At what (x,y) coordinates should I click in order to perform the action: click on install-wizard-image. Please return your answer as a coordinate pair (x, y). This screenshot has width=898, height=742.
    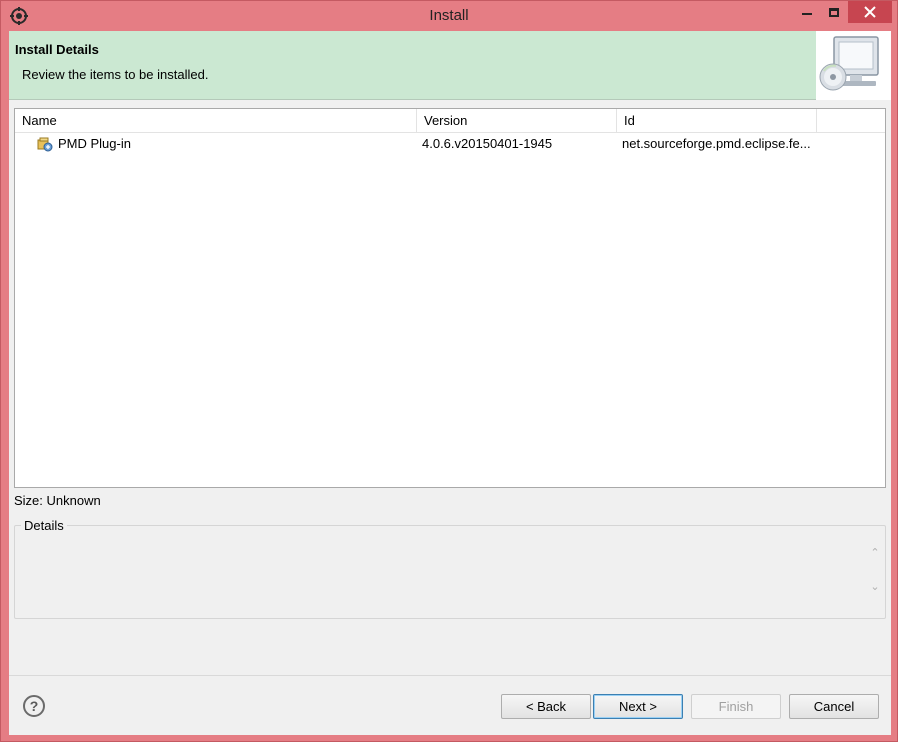
    Looking at the image, I should click on (853, 65).